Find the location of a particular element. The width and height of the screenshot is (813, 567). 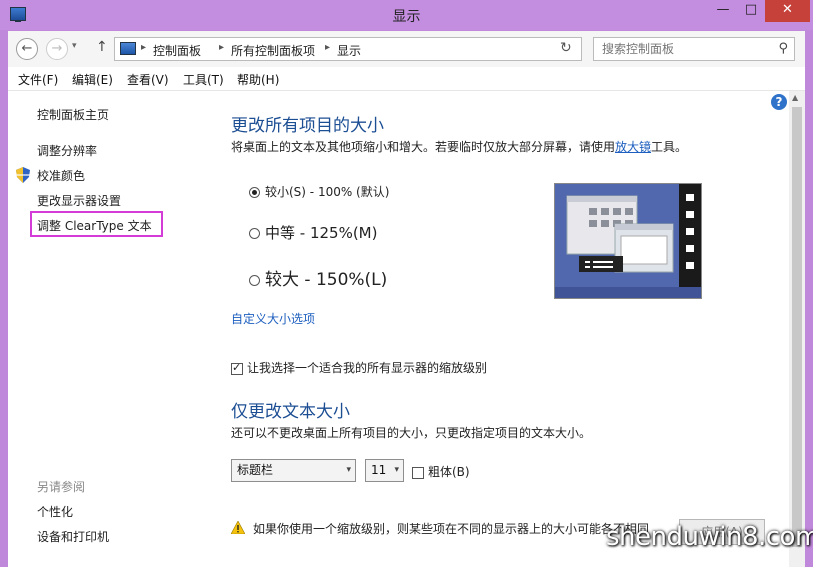

sidebar-personalize-link: 个性化 is located at coordinates (55, 511).